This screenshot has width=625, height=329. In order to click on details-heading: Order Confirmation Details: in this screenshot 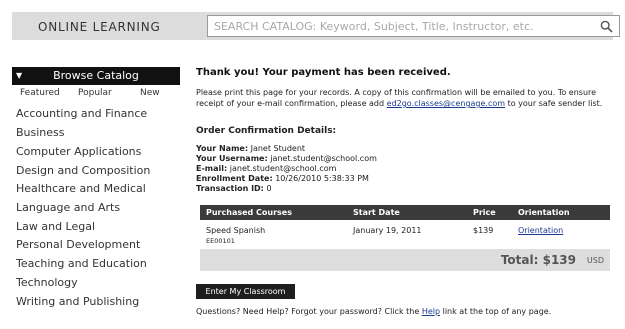, I will do `click(266, 131)`.